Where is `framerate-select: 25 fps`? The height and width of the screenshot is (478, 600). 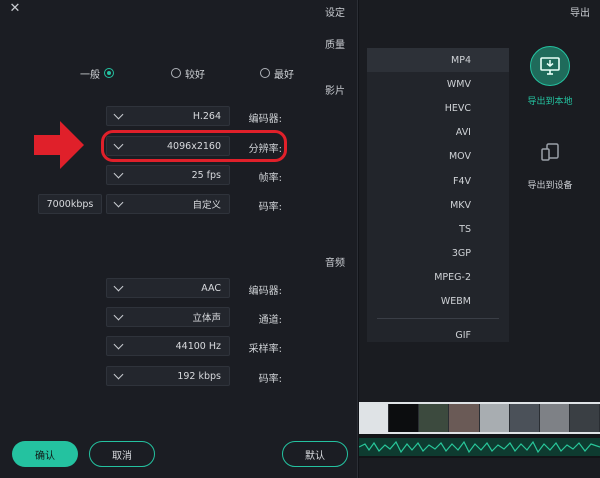 framerate-select: 25 fps is located at coordinates (168, 175).